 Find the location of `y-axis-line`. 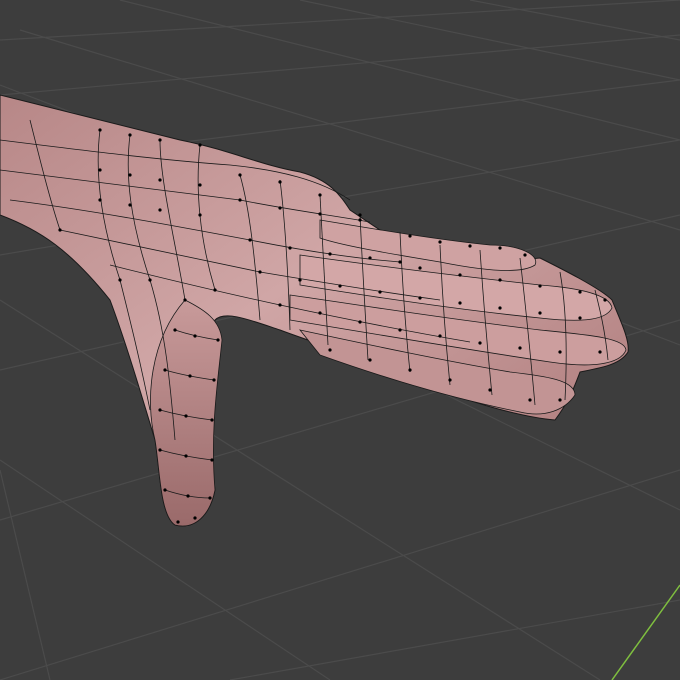

y-axis-line is located at coordinates (645, 632).